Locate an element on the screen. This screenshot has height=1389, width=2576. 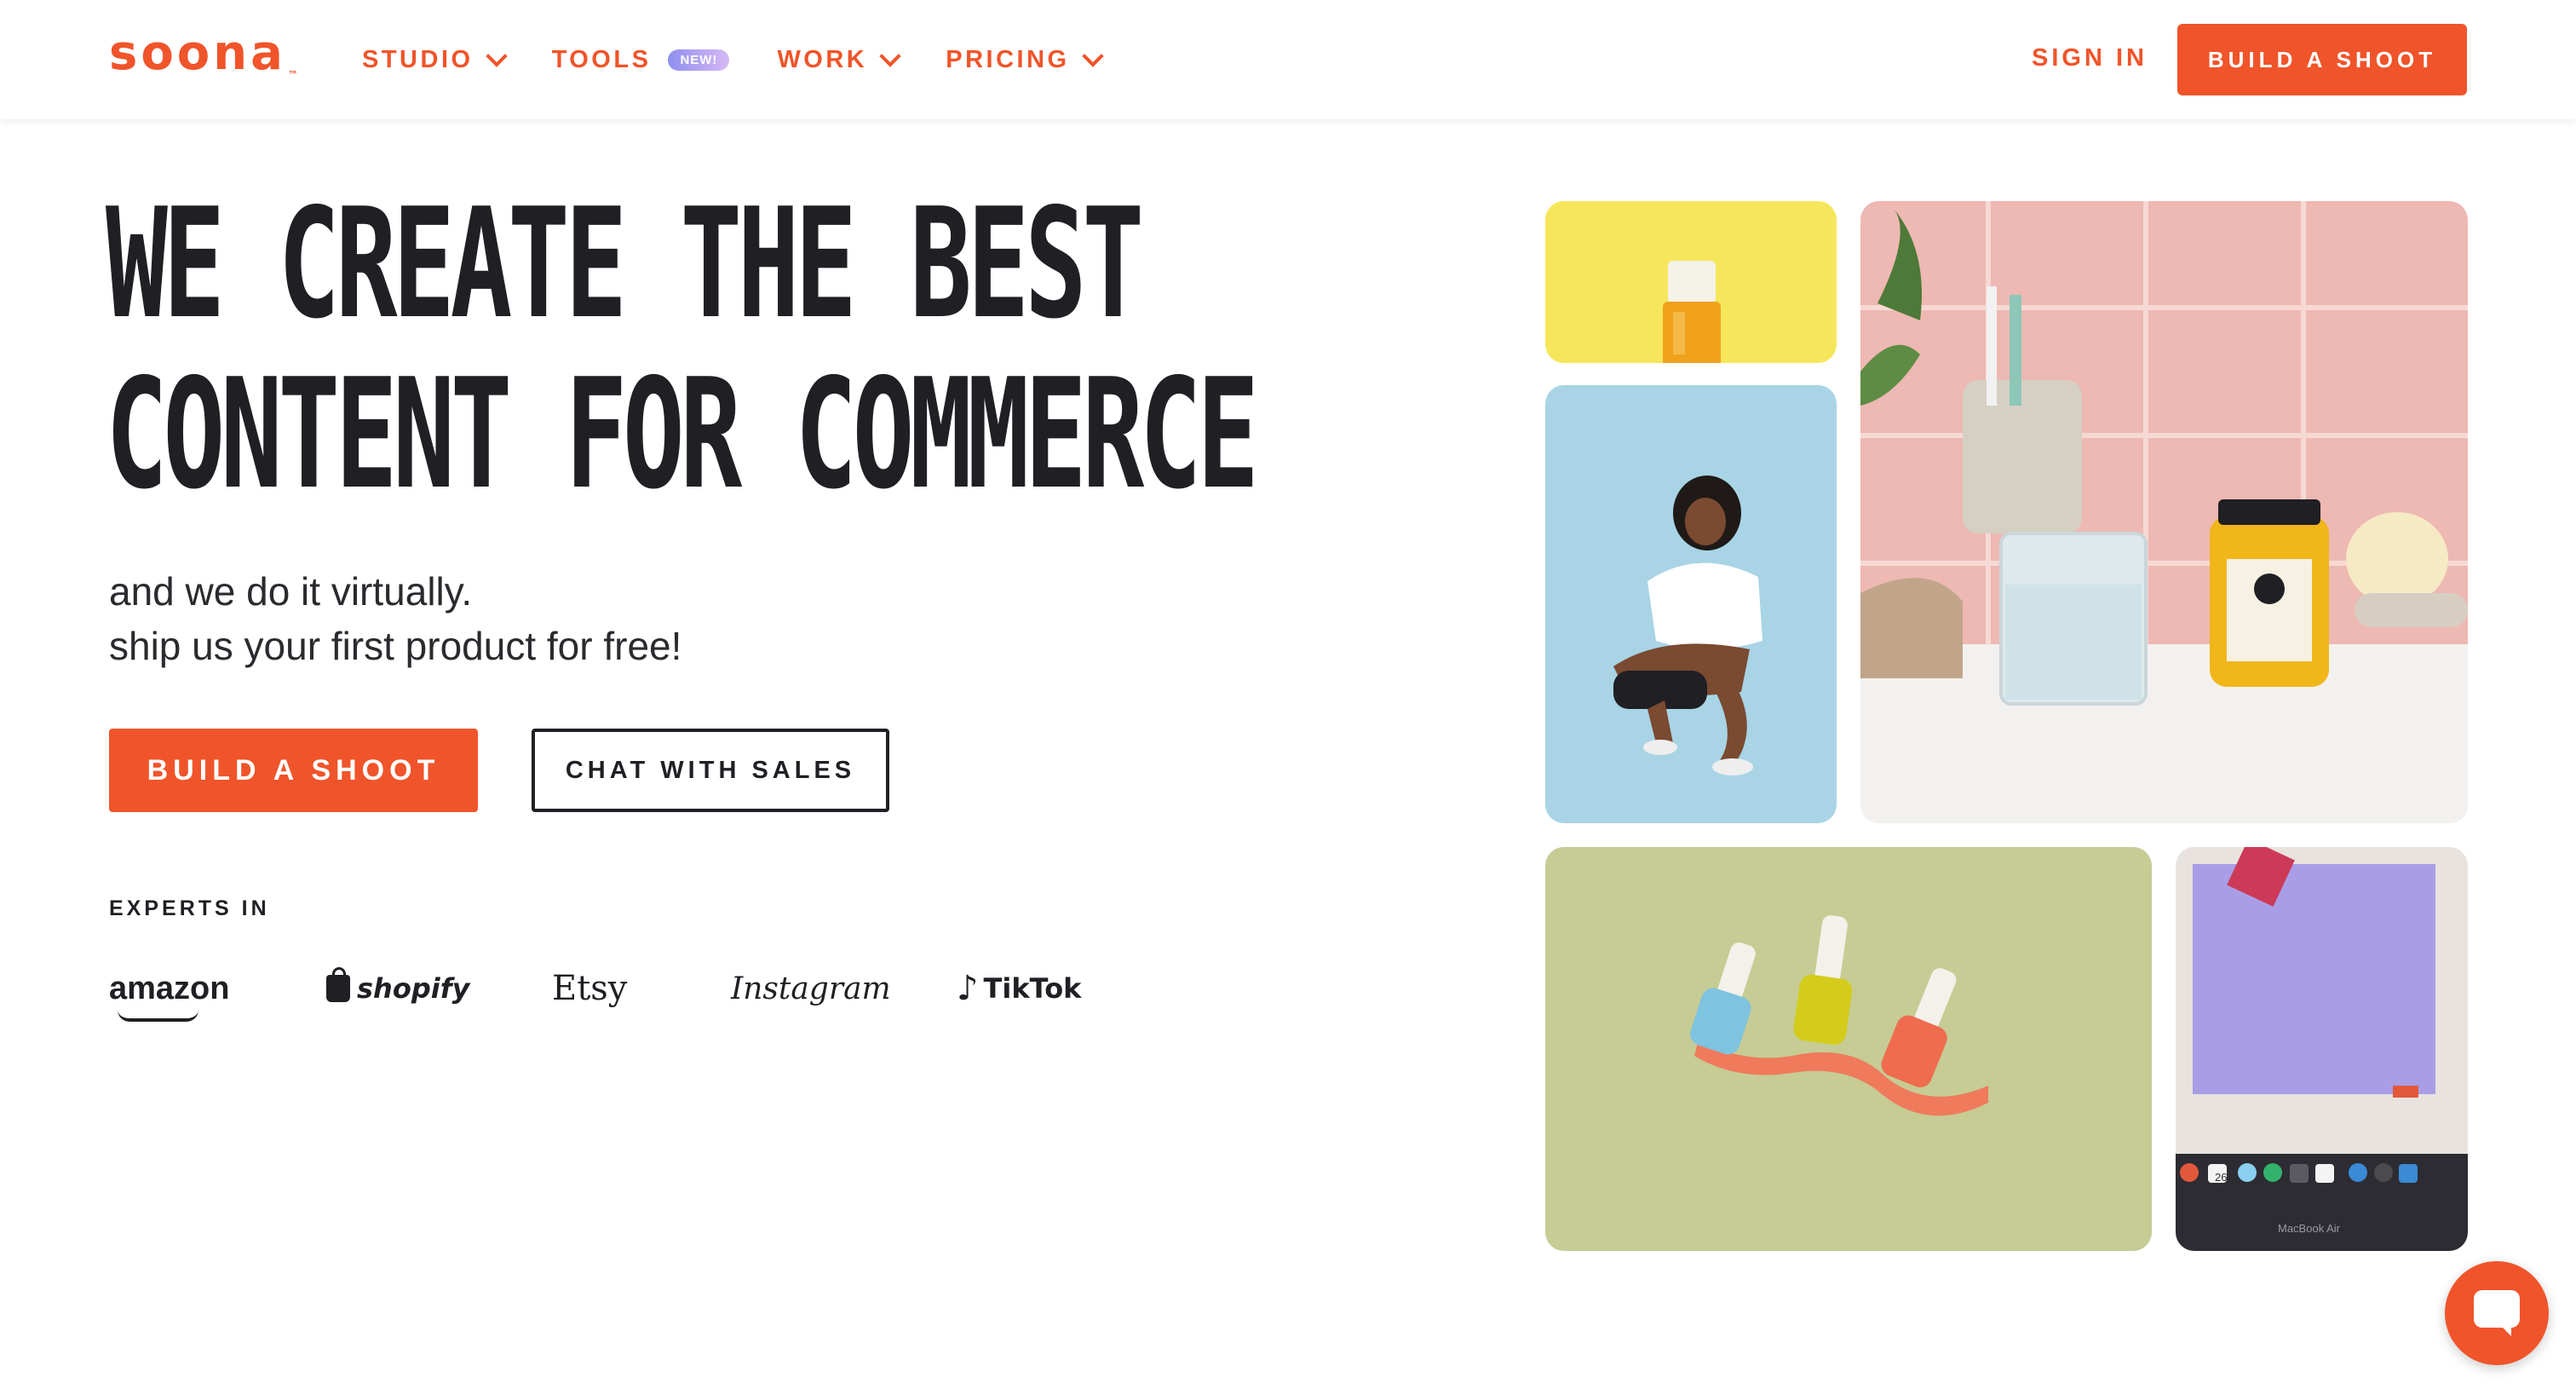
photo-model is located at coordinates (1691, 604).